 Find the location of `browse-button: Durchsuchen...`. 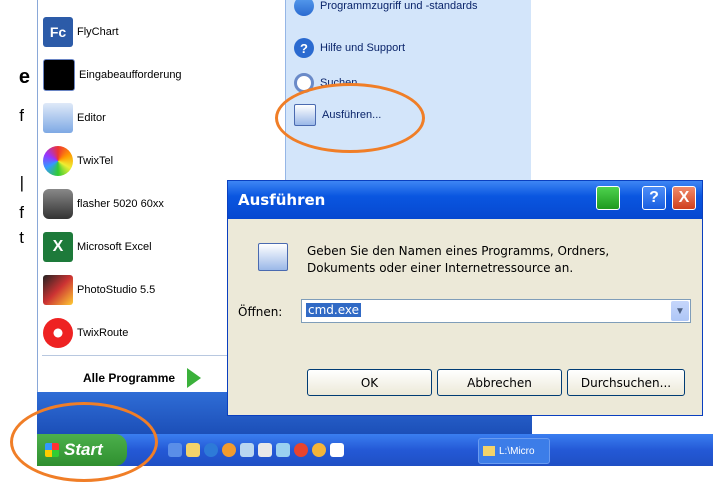

browse-button: Durchsuchen... is located at coordinates (626, 382).